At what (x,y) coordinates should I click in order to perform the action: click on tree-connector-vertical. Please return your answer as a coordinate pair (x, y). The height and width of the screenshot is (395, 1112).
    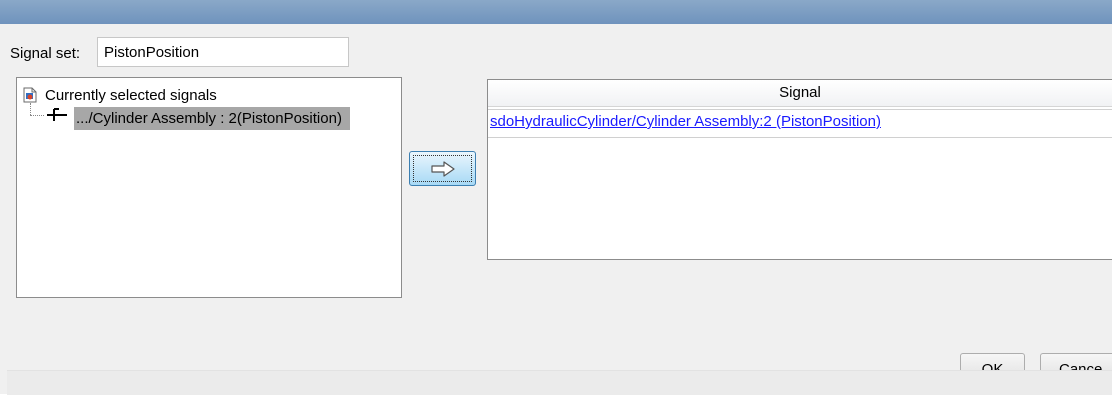
    Looking at the image, I should click on (30, 109).